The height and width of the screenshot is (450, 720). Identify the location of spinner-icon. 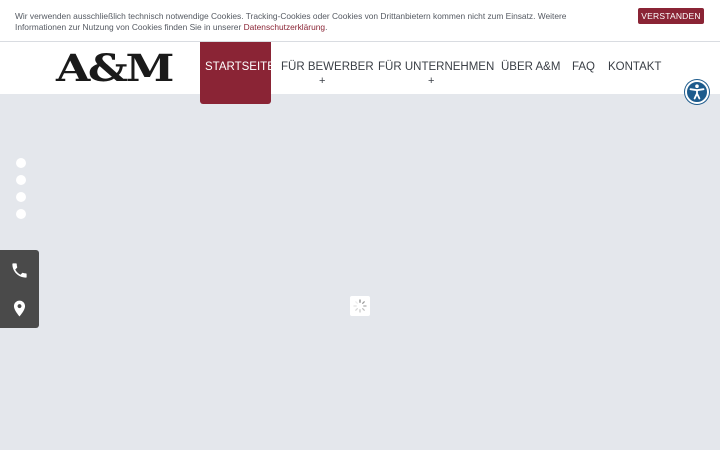
(360, 306).